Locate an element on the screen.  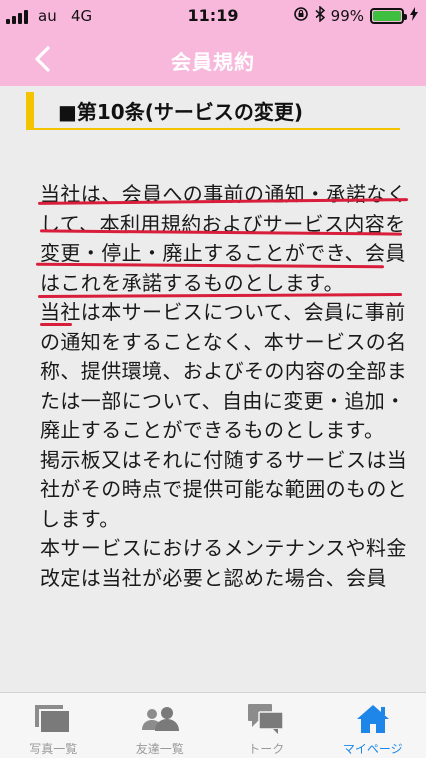
tab-bar: 写真一覧 友達一覧 トーク マイページ is located at coordinates (213, 725).